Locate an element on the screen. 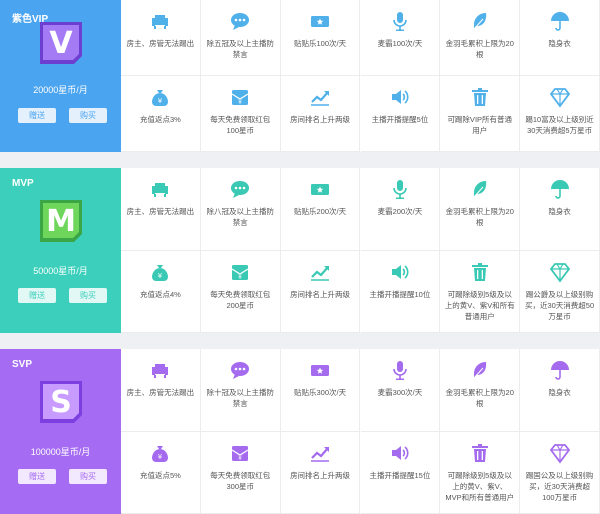 The width and height of the screenshot is (600, 514). svg-text: M is located at coordinates (61, 221).